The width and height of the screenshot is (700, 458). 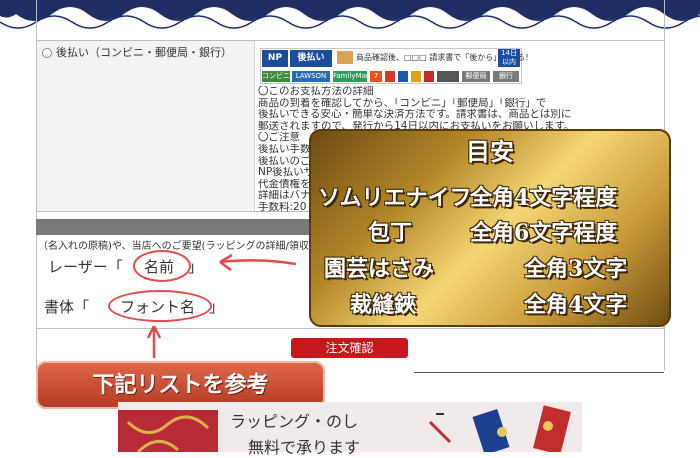 What do you see at coordinates (576, 305) in the screenshot?
I see `guide-length: 全角4文字` at bounding box center [576, 305].